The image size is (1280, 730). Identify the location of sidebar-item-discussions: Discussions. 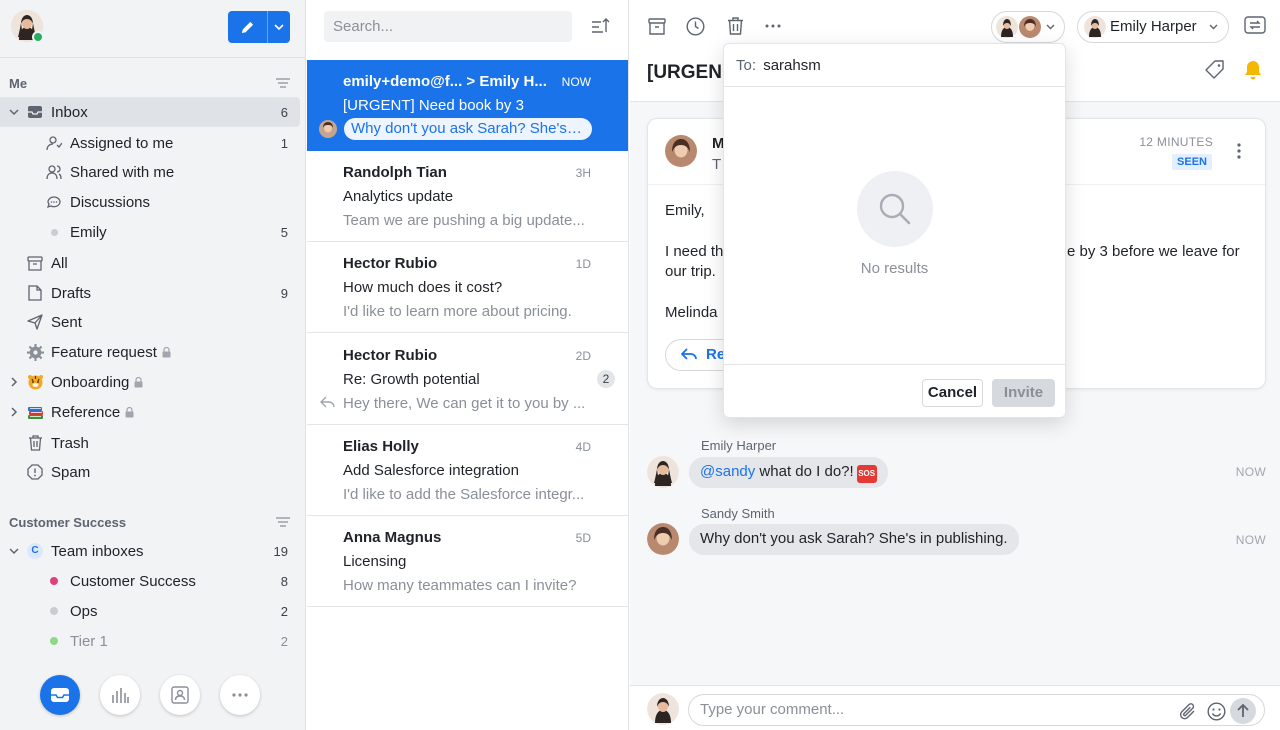
(150, 202).